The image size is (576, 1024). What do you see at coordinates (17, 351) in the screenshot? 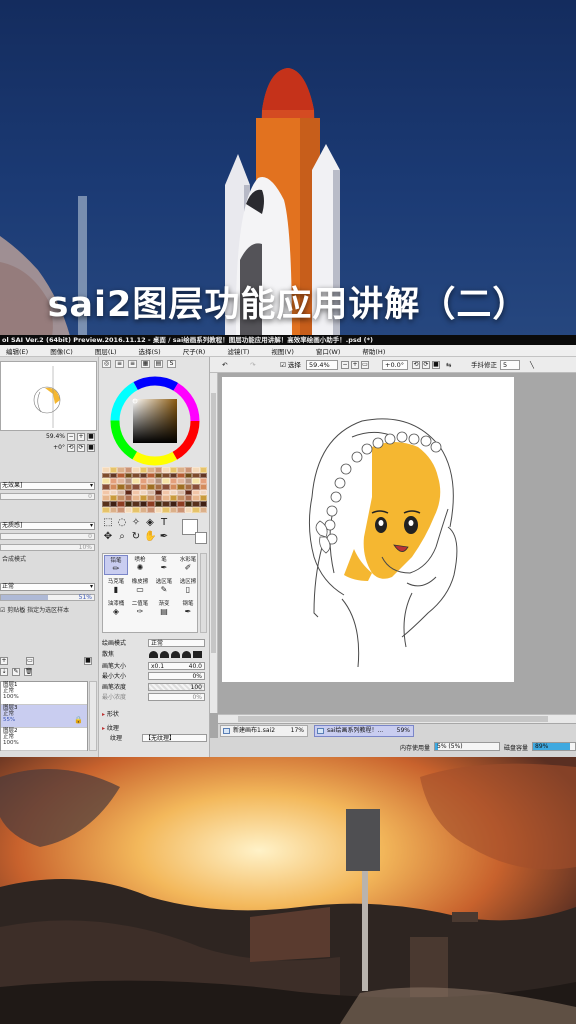
I see `menu-edit: 编辑(E)` at bounding box center [17, 351].